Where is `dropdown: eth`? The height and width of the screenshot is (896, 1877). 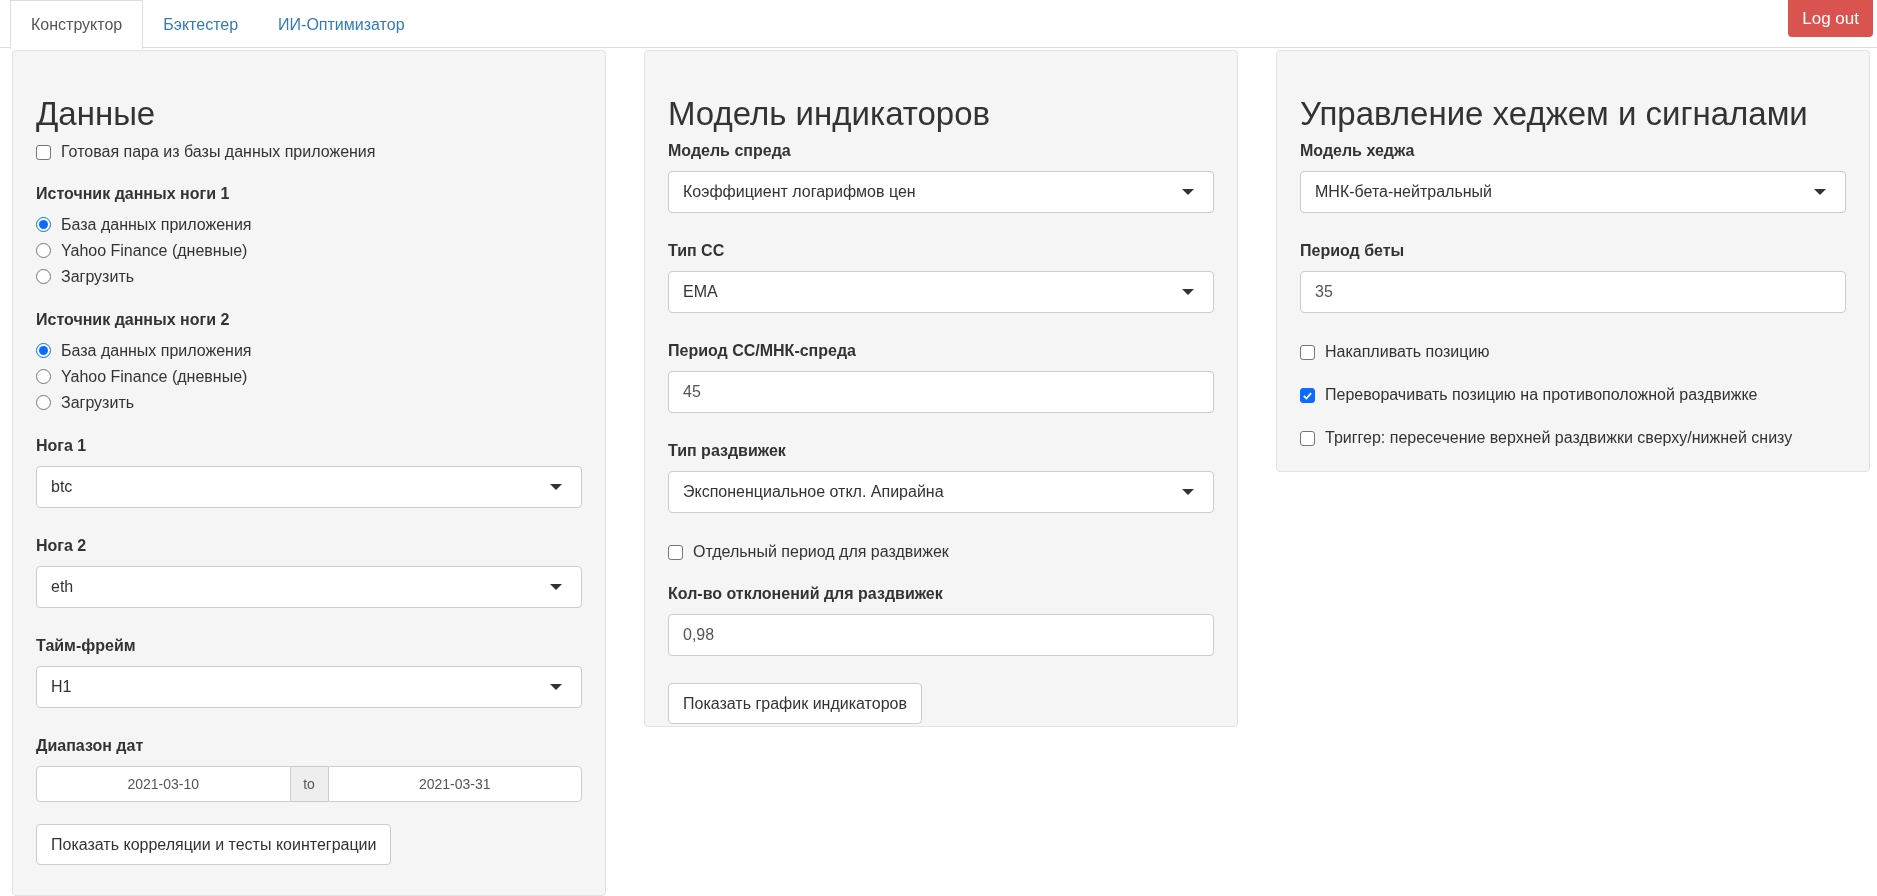
dropdown: eth is located at coordinates (309, 587).